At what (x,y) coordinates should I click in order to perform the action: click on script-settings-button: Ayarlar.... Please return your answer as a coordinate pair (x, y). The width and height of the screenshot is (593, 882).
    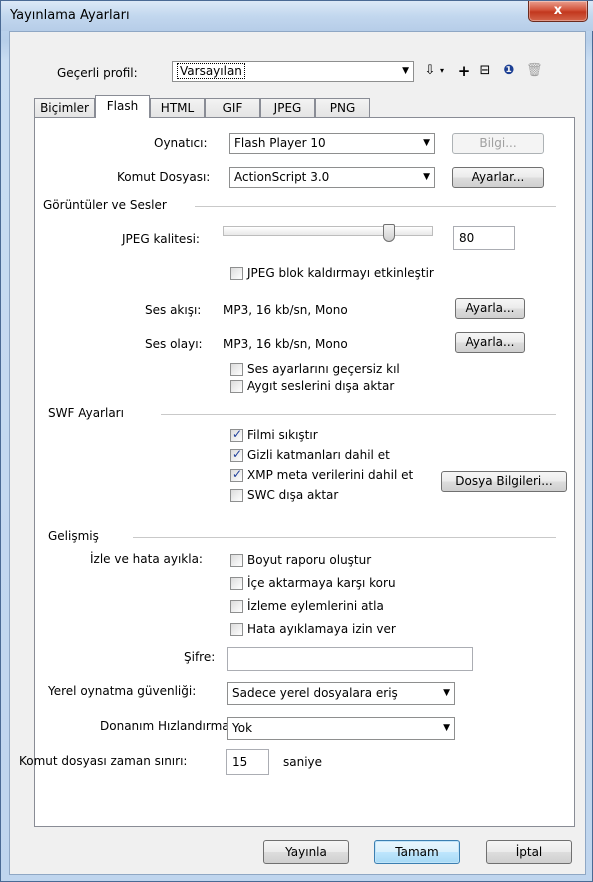
    Looking at the image, I should click on (498, 177).